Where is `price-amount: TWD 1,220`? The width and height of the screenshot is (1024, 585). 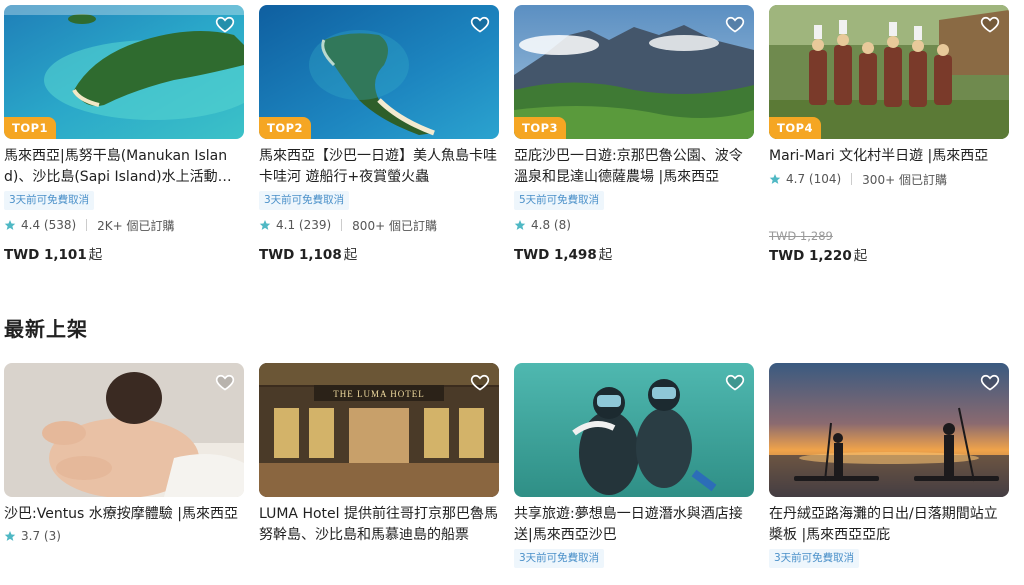 price-amount: TWD 1,220 is located at coordinates (810, 256).